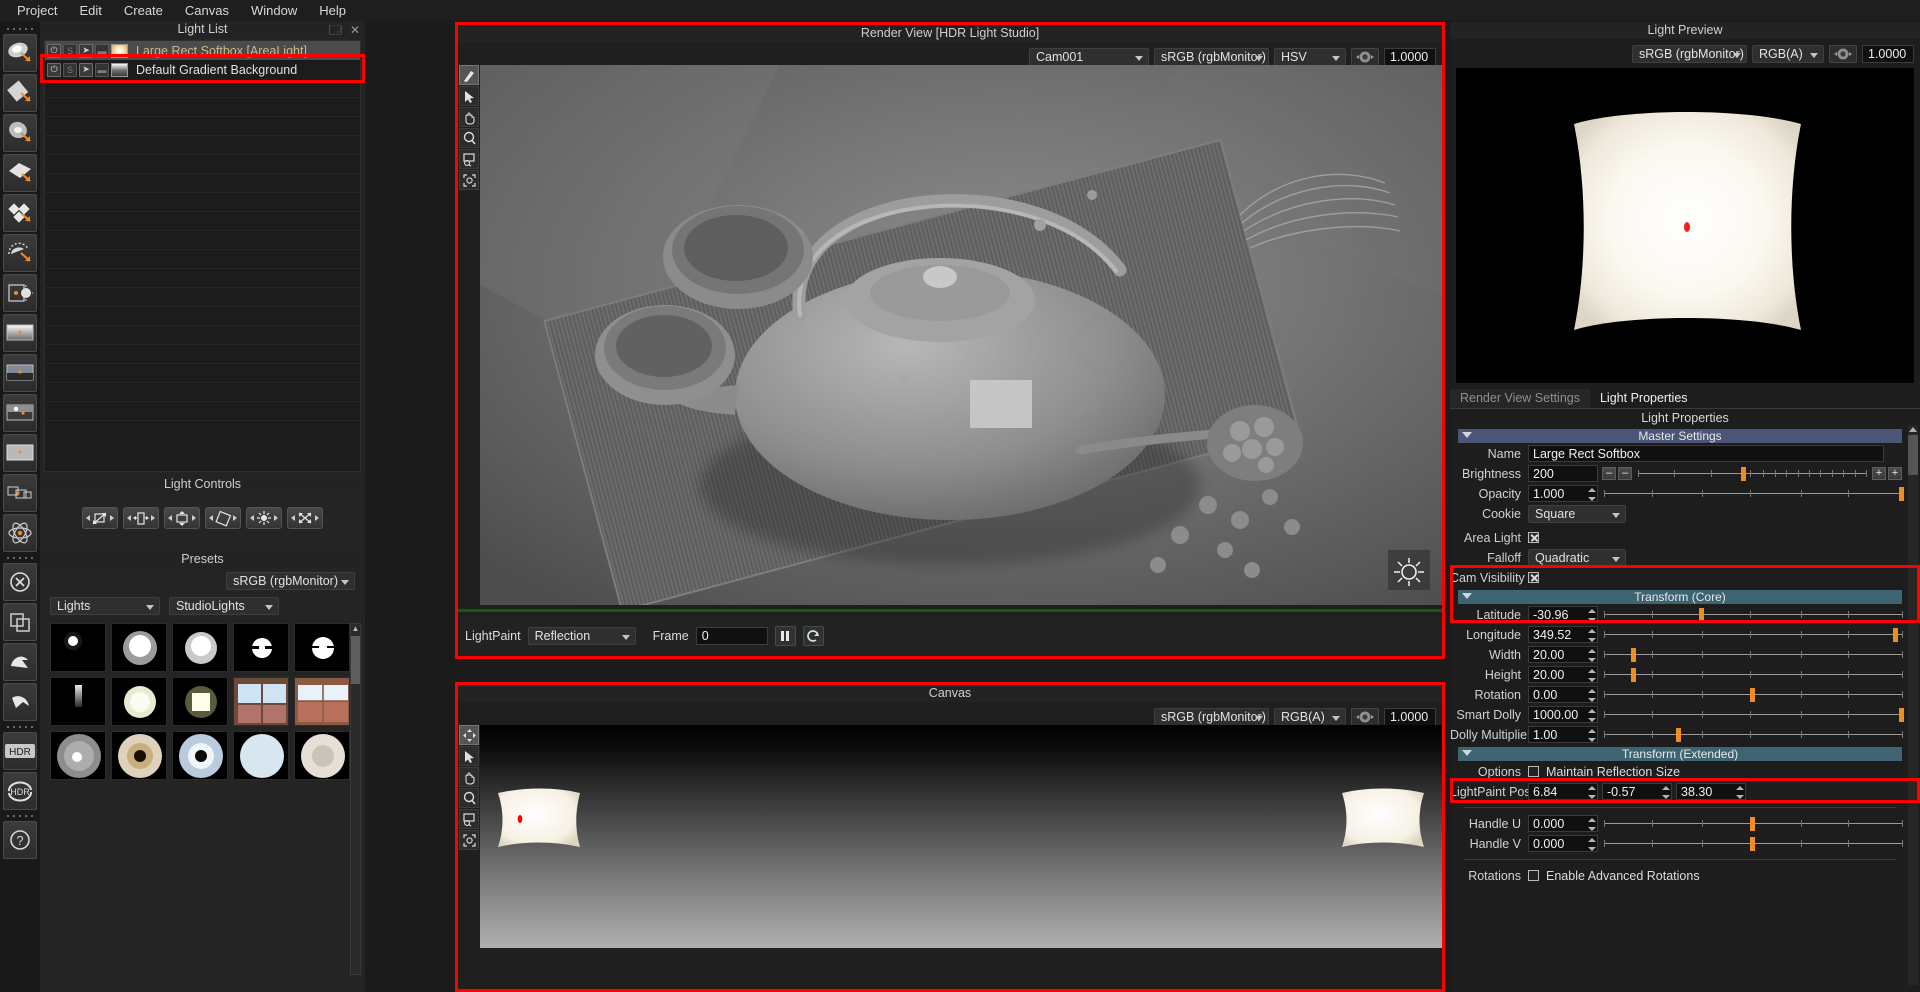 This screenshot has height=992, width=1920. Describe the element at coordinates (20, 662) in the screenshot. I see `undo-arrow-icon` at that location.